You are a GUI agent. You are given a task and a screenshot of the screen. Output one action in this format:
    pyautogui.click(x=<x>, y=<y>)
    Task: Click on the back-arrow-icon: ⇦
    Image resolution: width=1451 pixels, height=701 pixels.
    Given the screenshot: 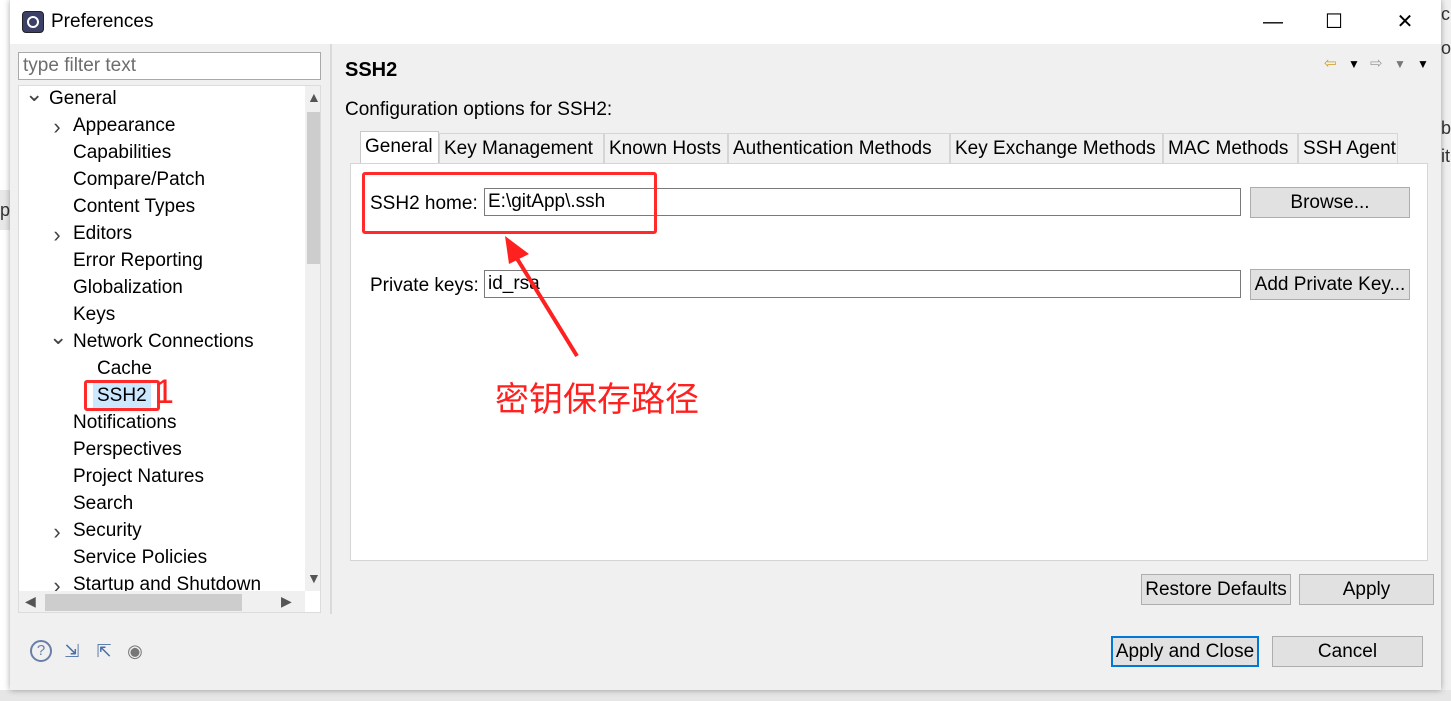 What is the action you would take?
    pyautogui.click(x=1330, y=63)
    